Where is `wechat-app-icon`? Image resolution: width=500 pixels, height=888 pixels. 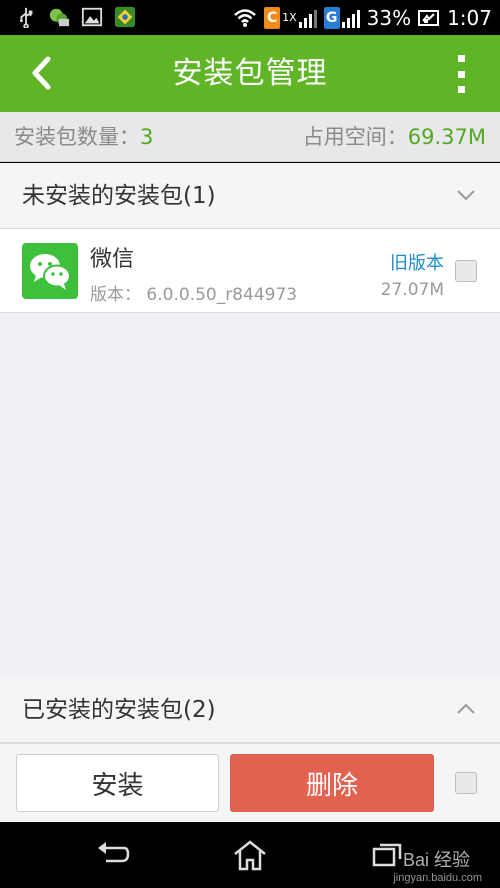
wechat-app-icon is located at coordinates (50, 271).